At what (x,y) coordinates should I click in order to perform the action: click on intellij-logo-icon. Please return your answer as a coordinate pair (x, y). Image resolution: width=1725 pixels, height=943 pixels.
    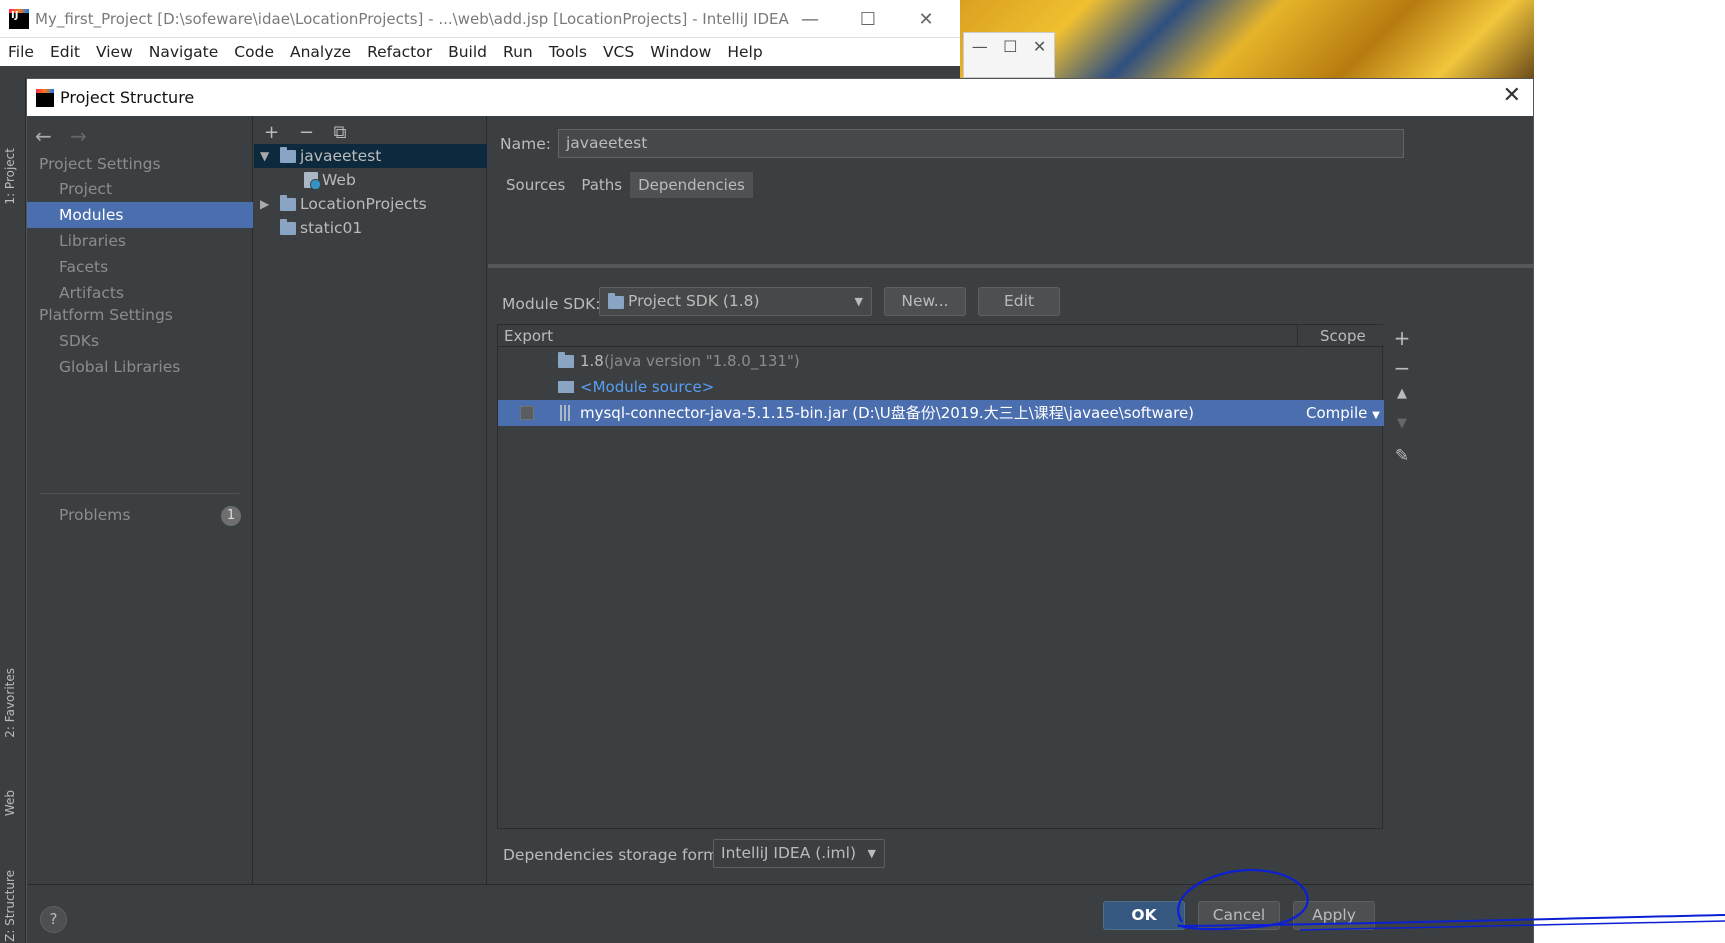
    Looking at the image, I should click on (45, 97).